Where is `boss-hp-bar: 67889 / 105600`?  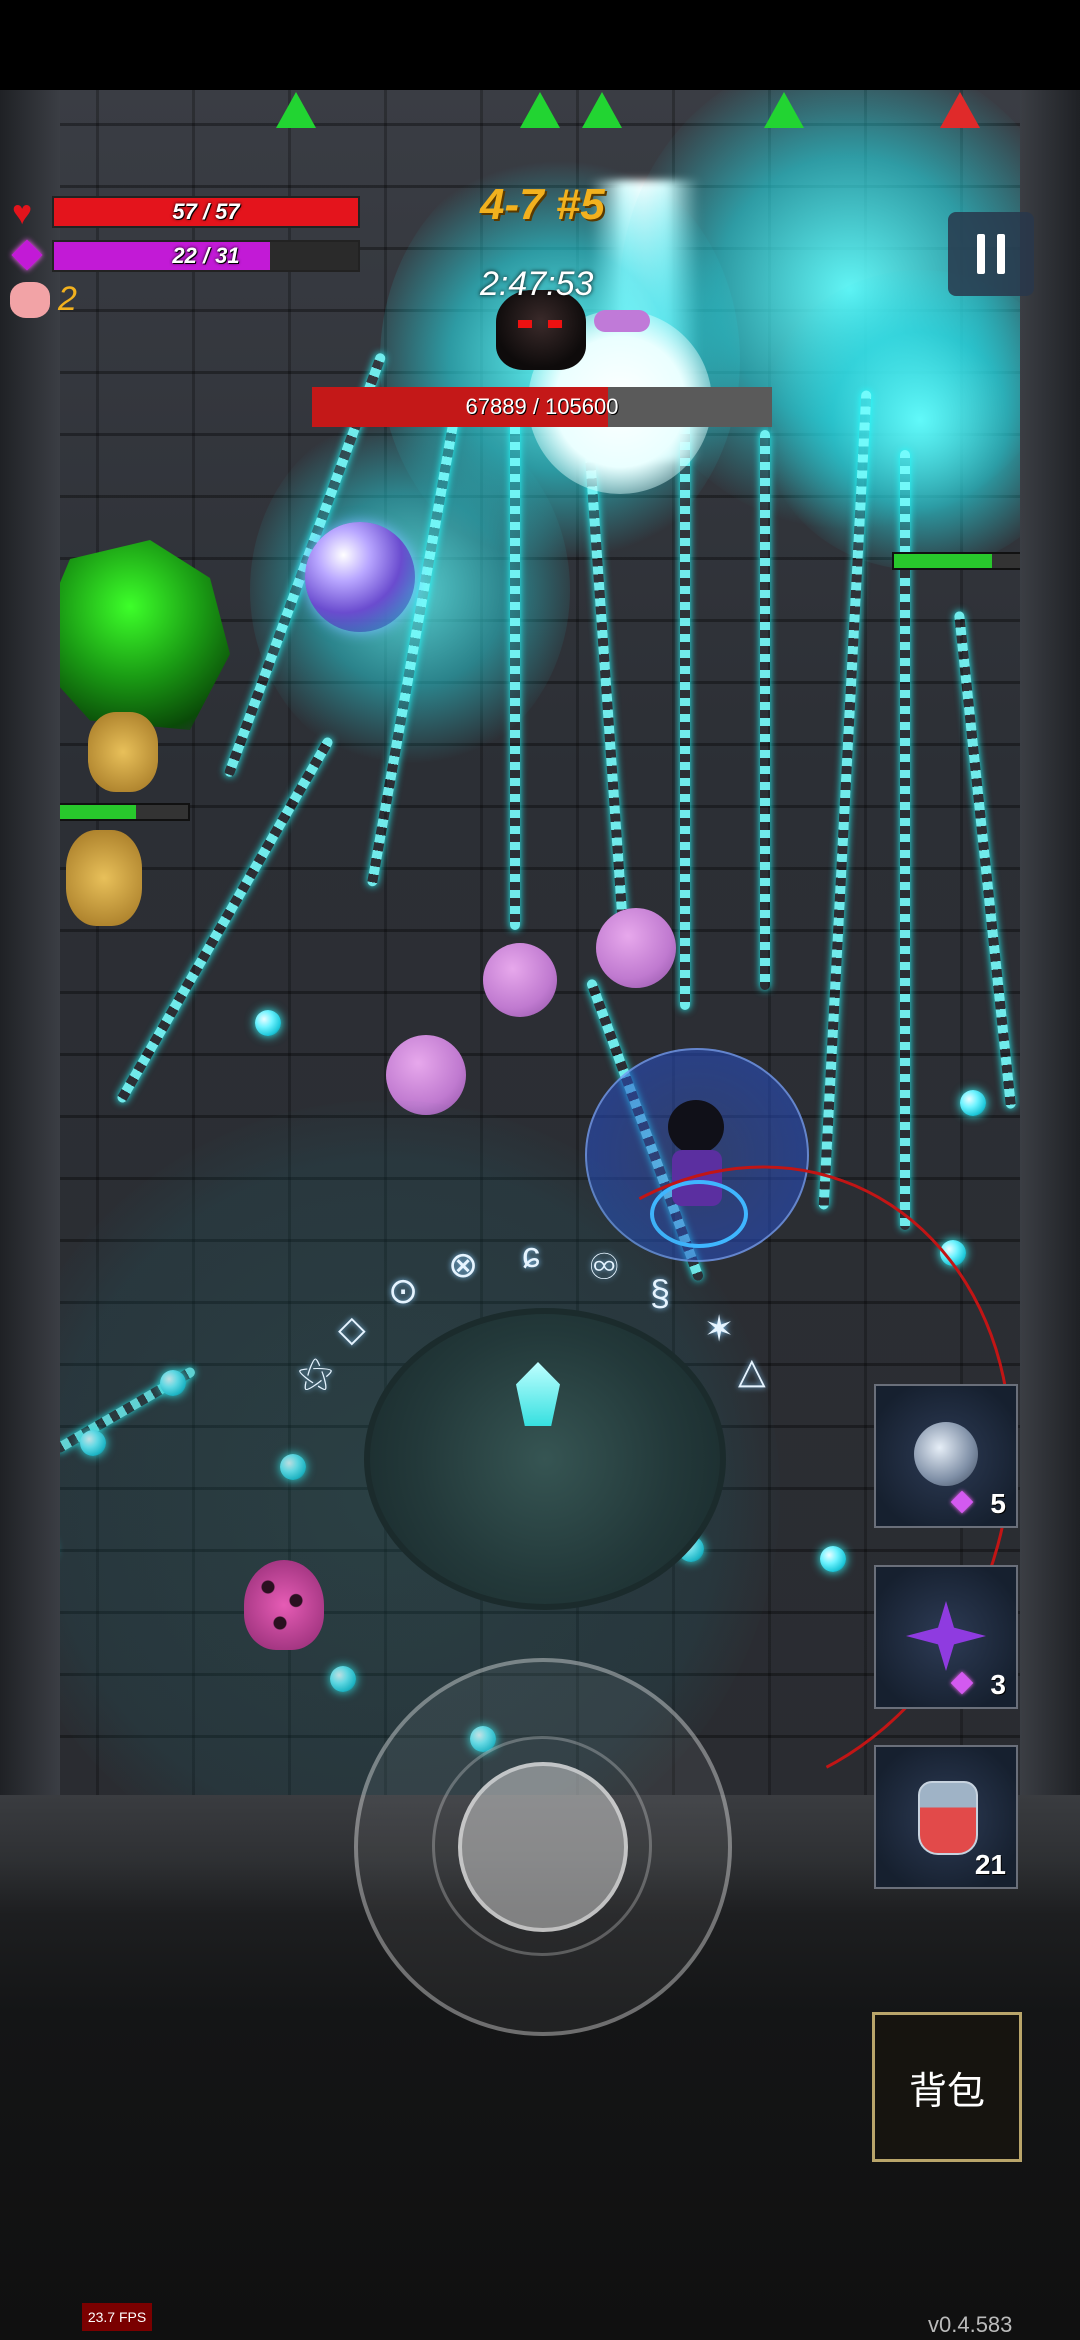
boss-hp-bar: 67889 / 105600 is located at coordinates (542, 407).